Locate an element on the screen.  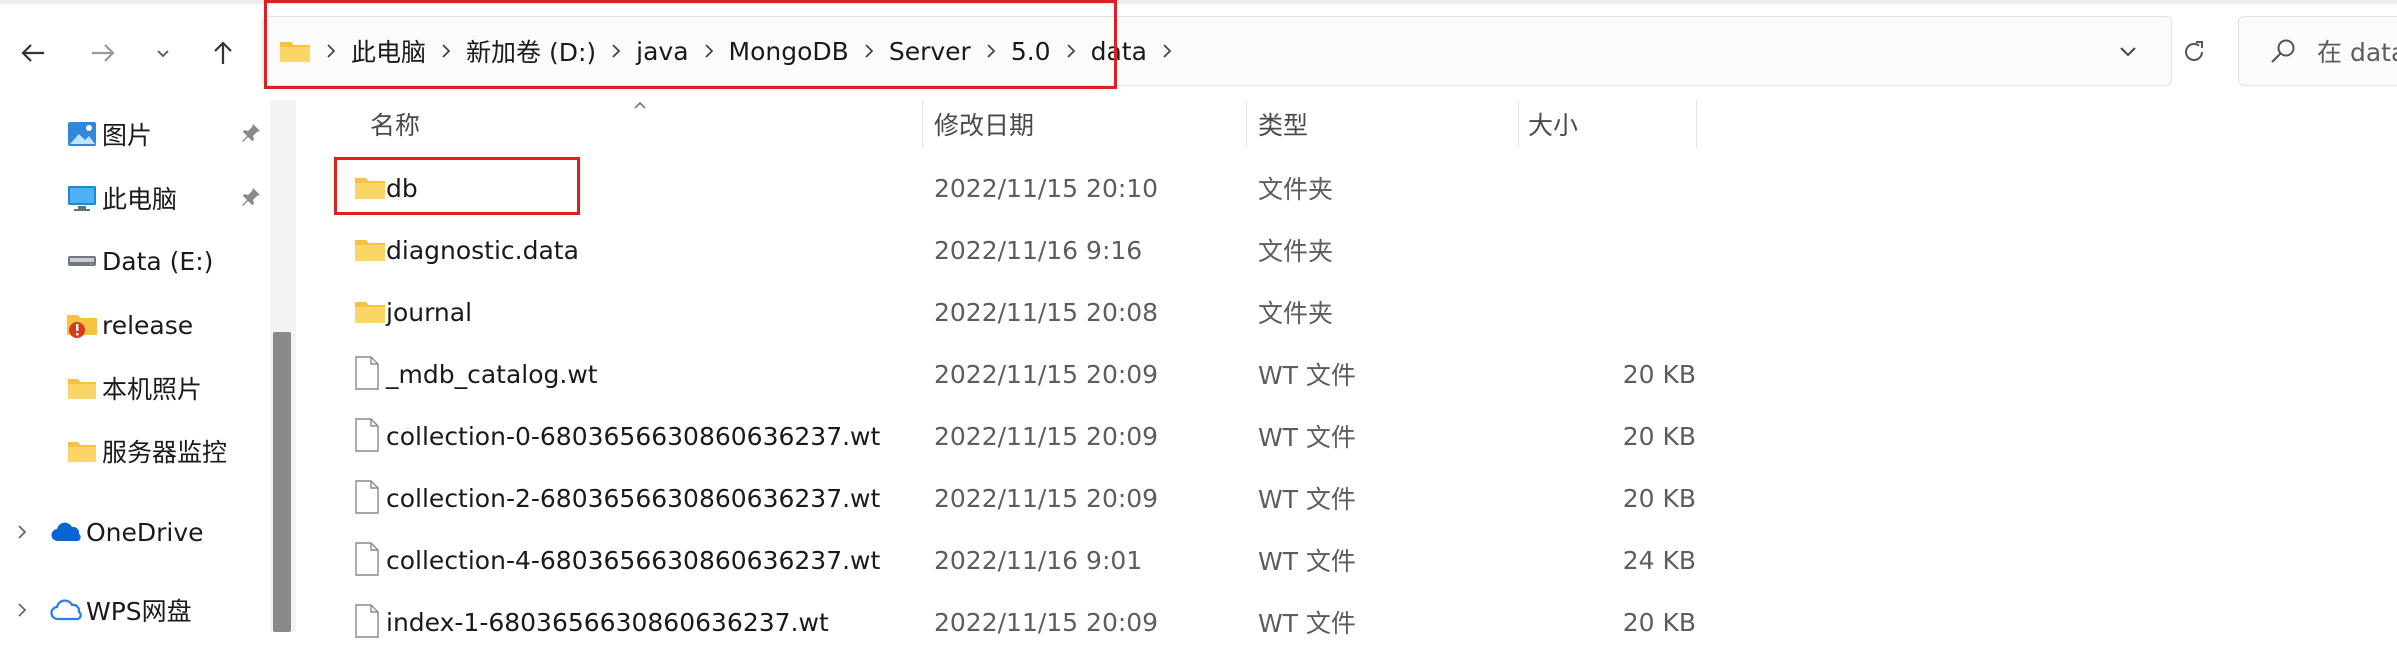
breadcrumb-server: Server is located at coordinates (930, 51).